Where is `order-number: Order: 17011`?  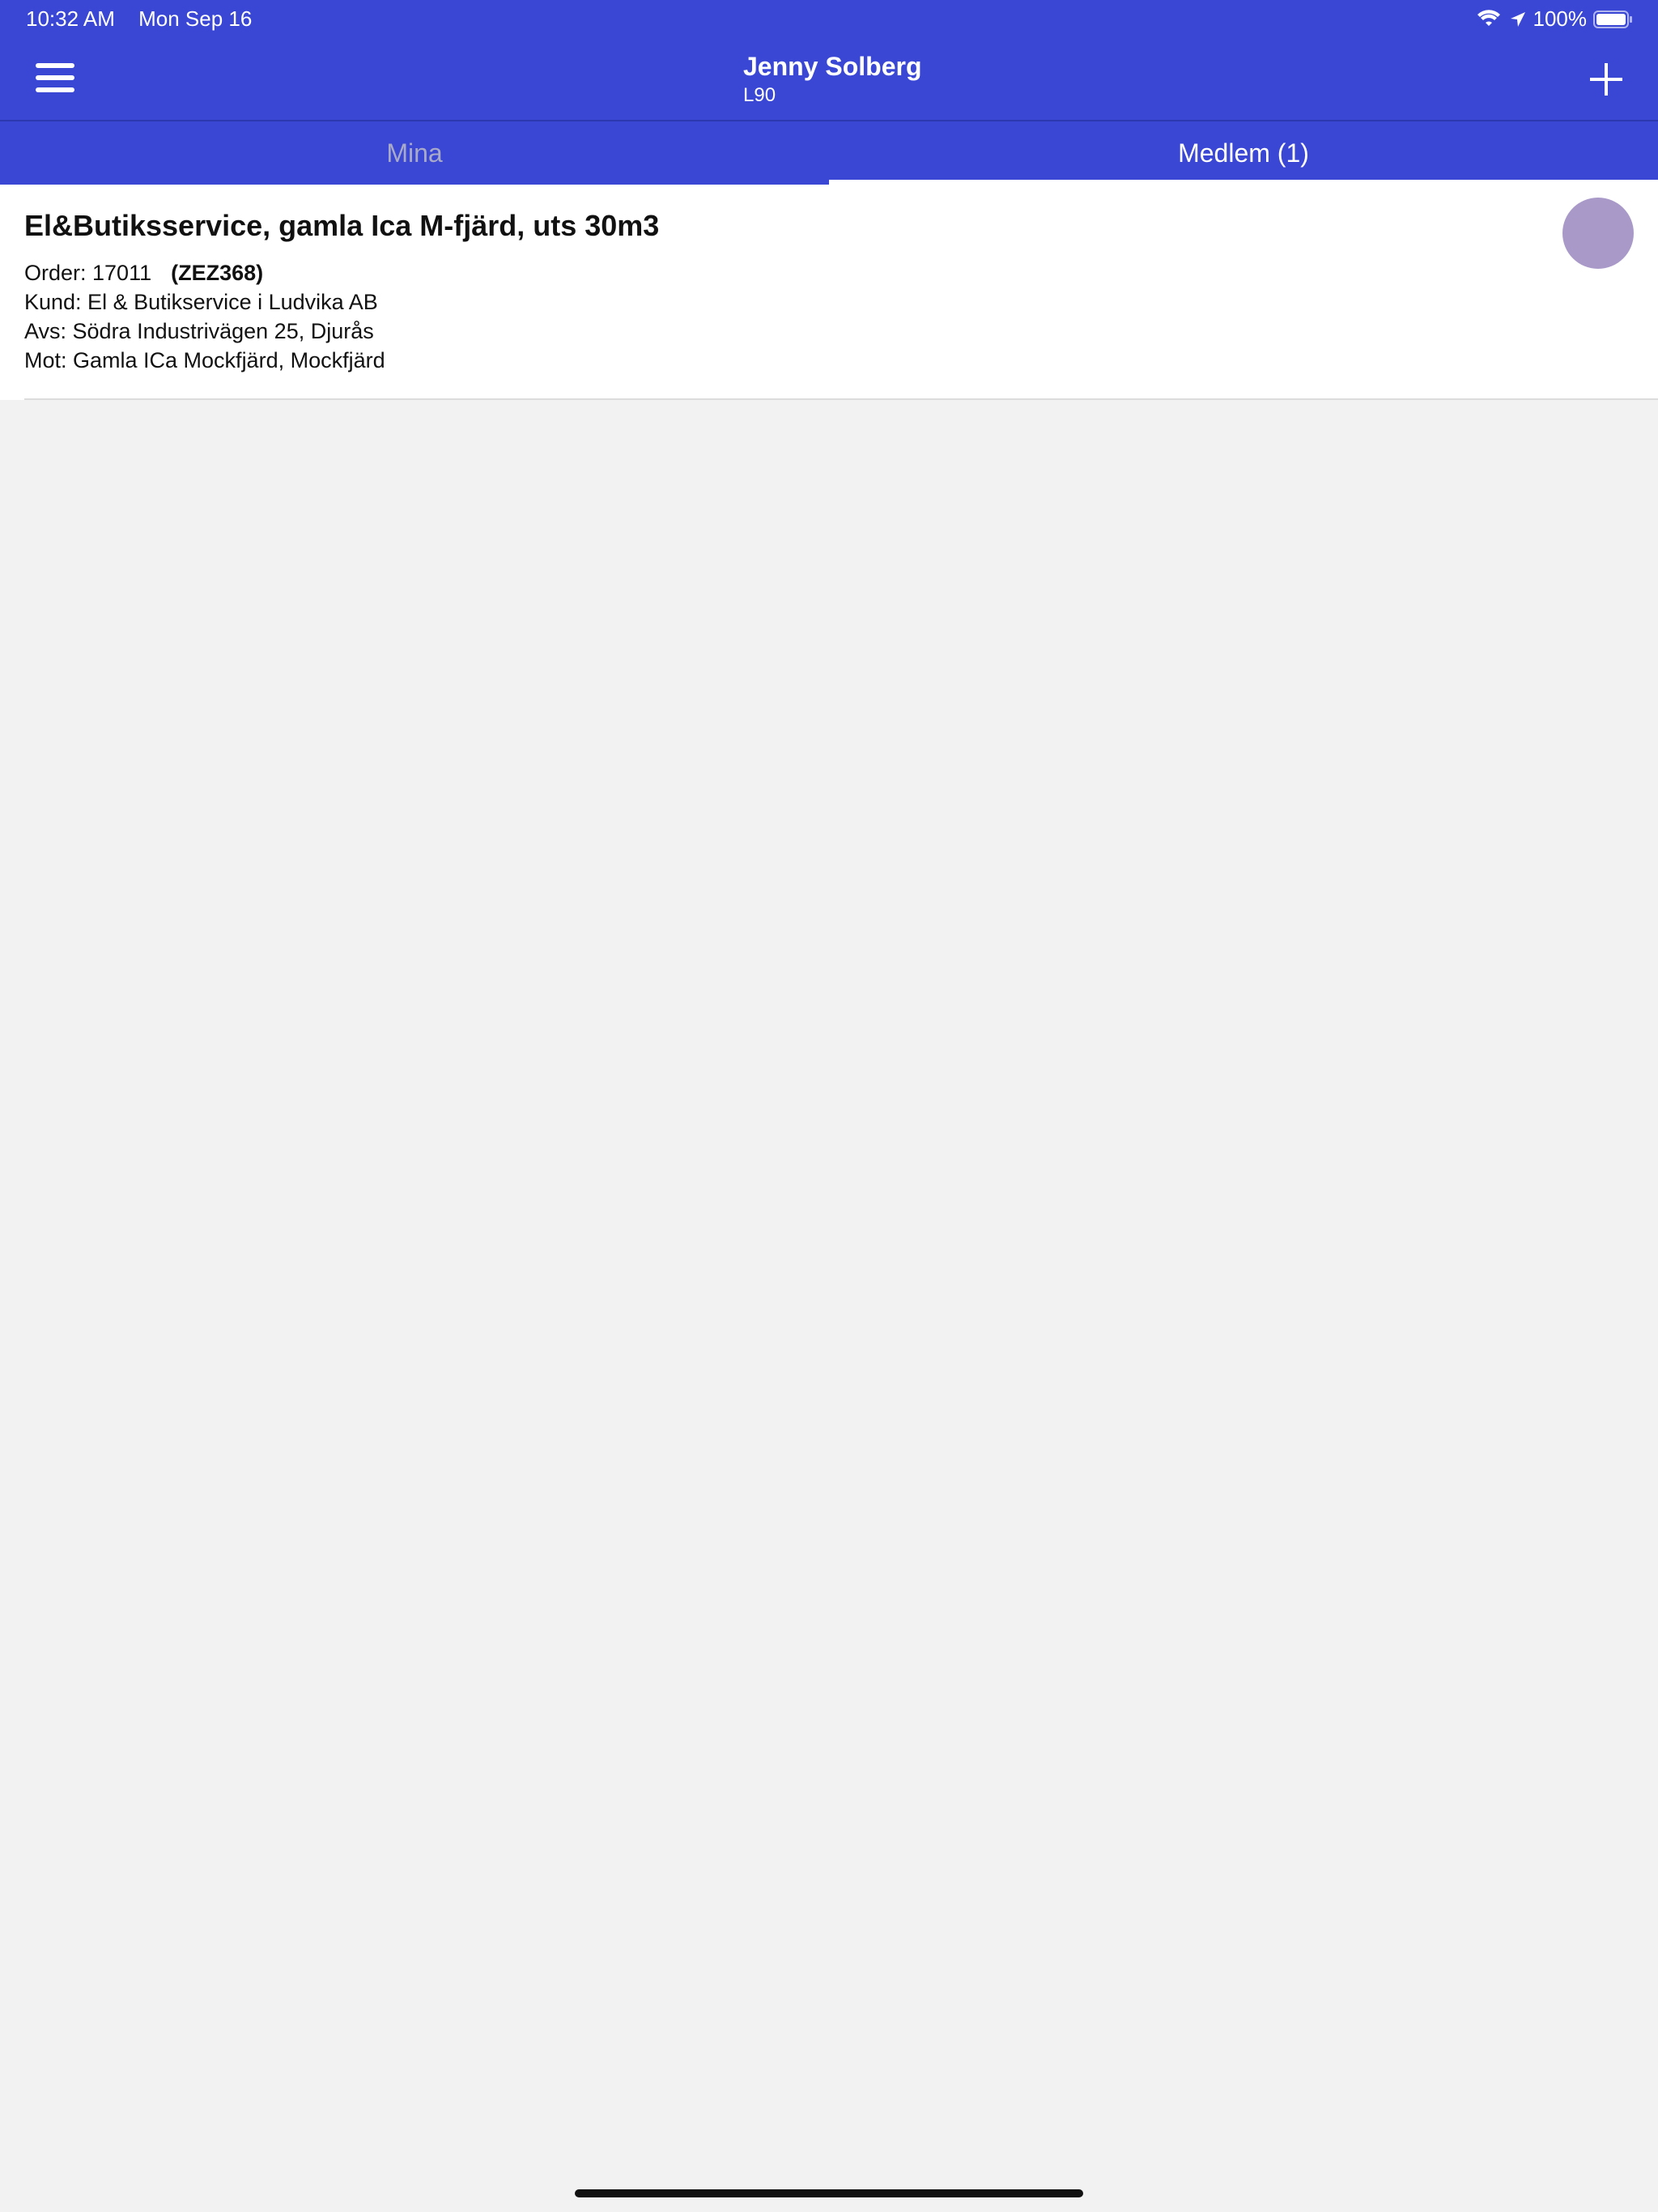
order-number: Order: 17011 is located at coordinates (88, 273).